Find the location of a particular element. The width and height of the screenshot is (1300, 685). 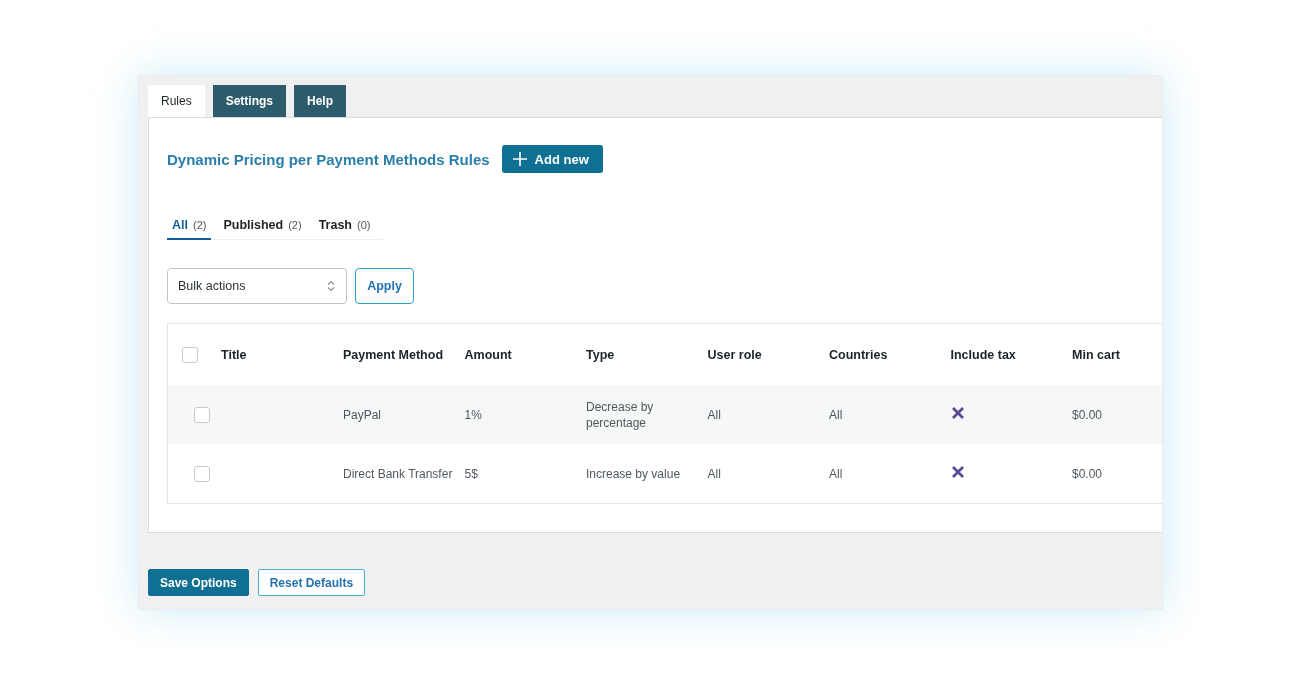

table-cell-text: 1% is located at coordinates (473, 414).